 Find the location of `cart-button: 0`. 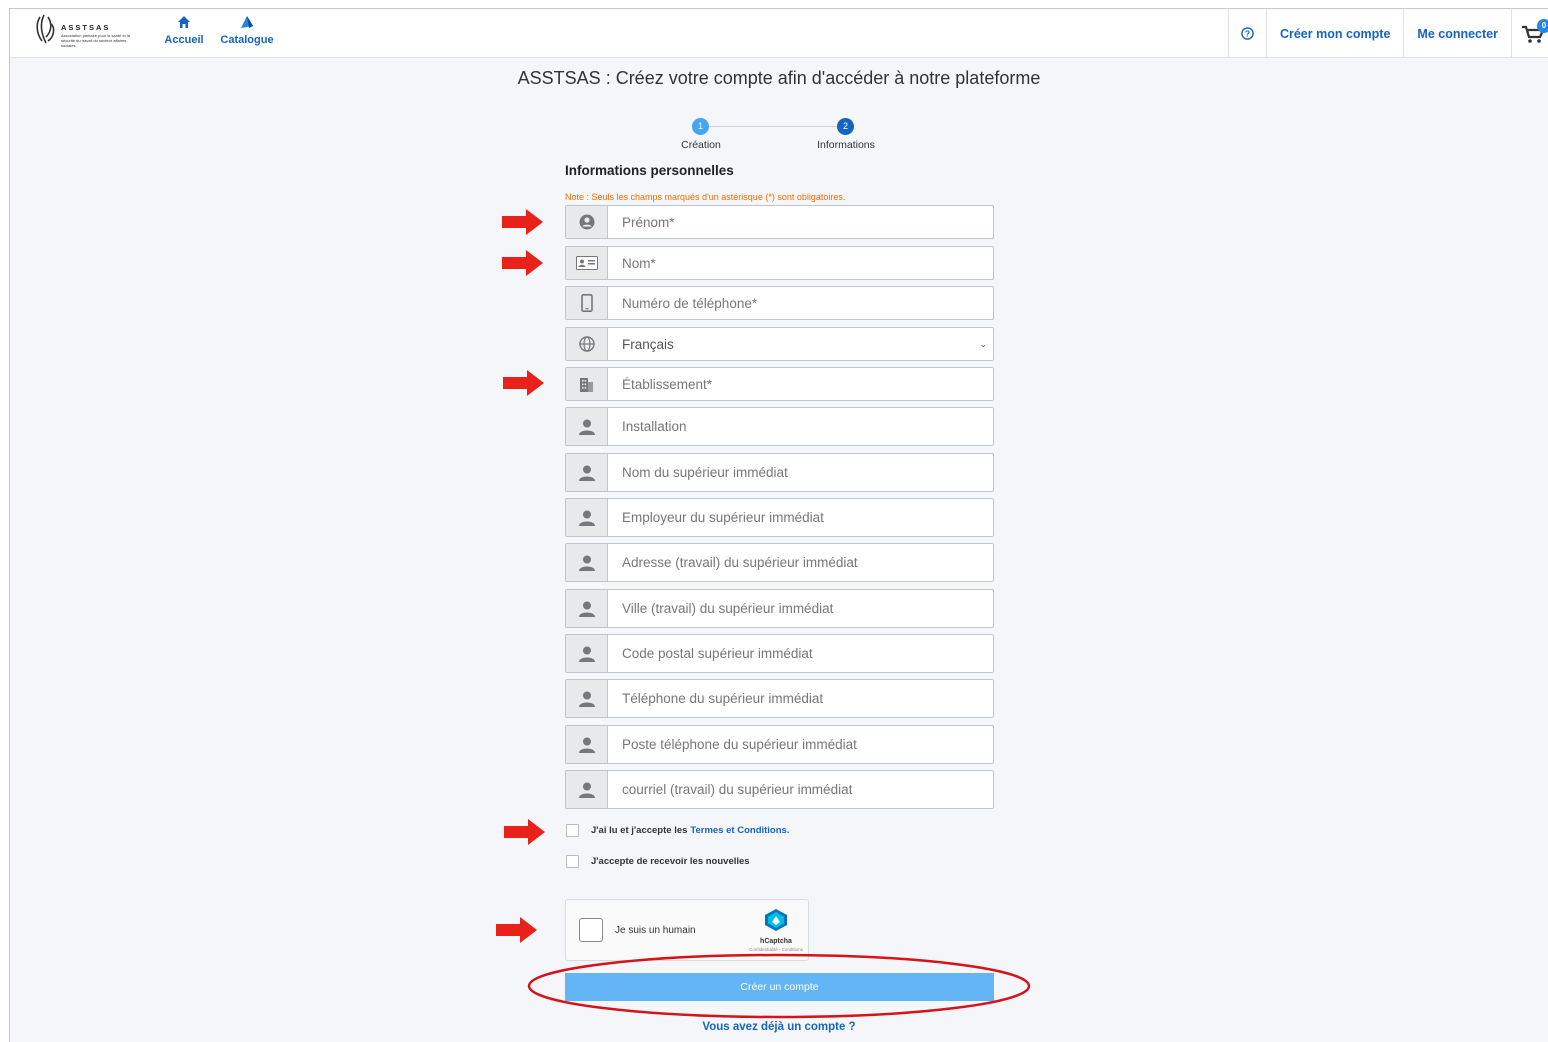

cart-button: 0 is located at coordinates (1529, 33).